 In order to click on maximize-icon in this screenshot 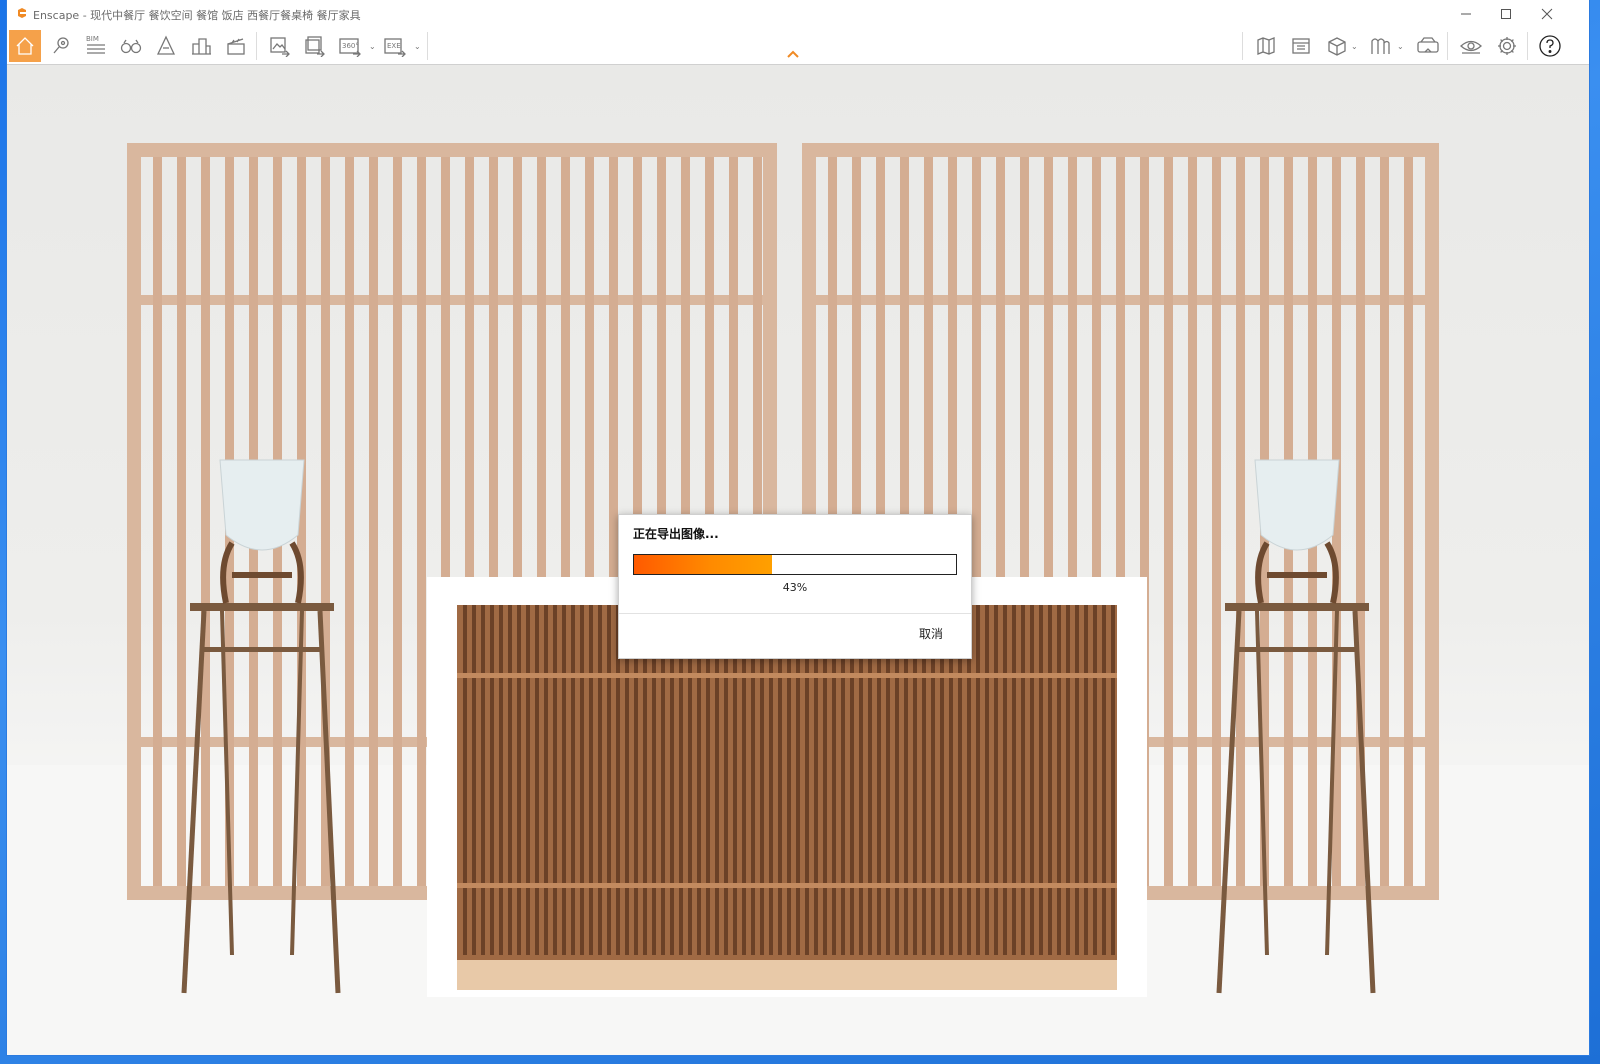, I will do `click(1506, 14)`.